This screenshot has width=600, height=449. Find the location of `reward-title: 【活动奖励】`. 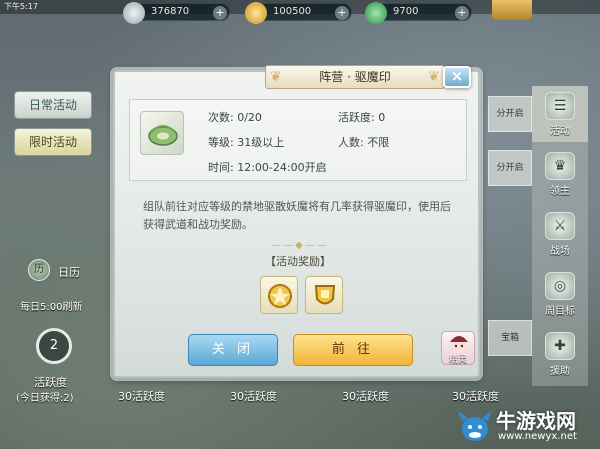

reward-title: 【活动奖励】 is located at coordinates (298, 261).